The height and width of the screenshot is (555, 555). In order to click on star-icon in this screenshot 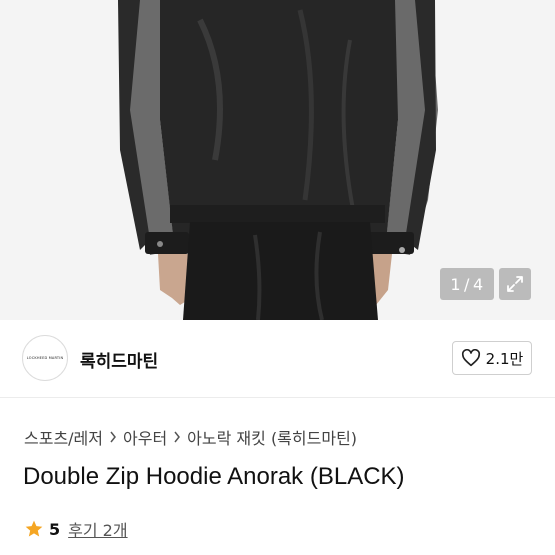, I will do `click(34, 528)`.